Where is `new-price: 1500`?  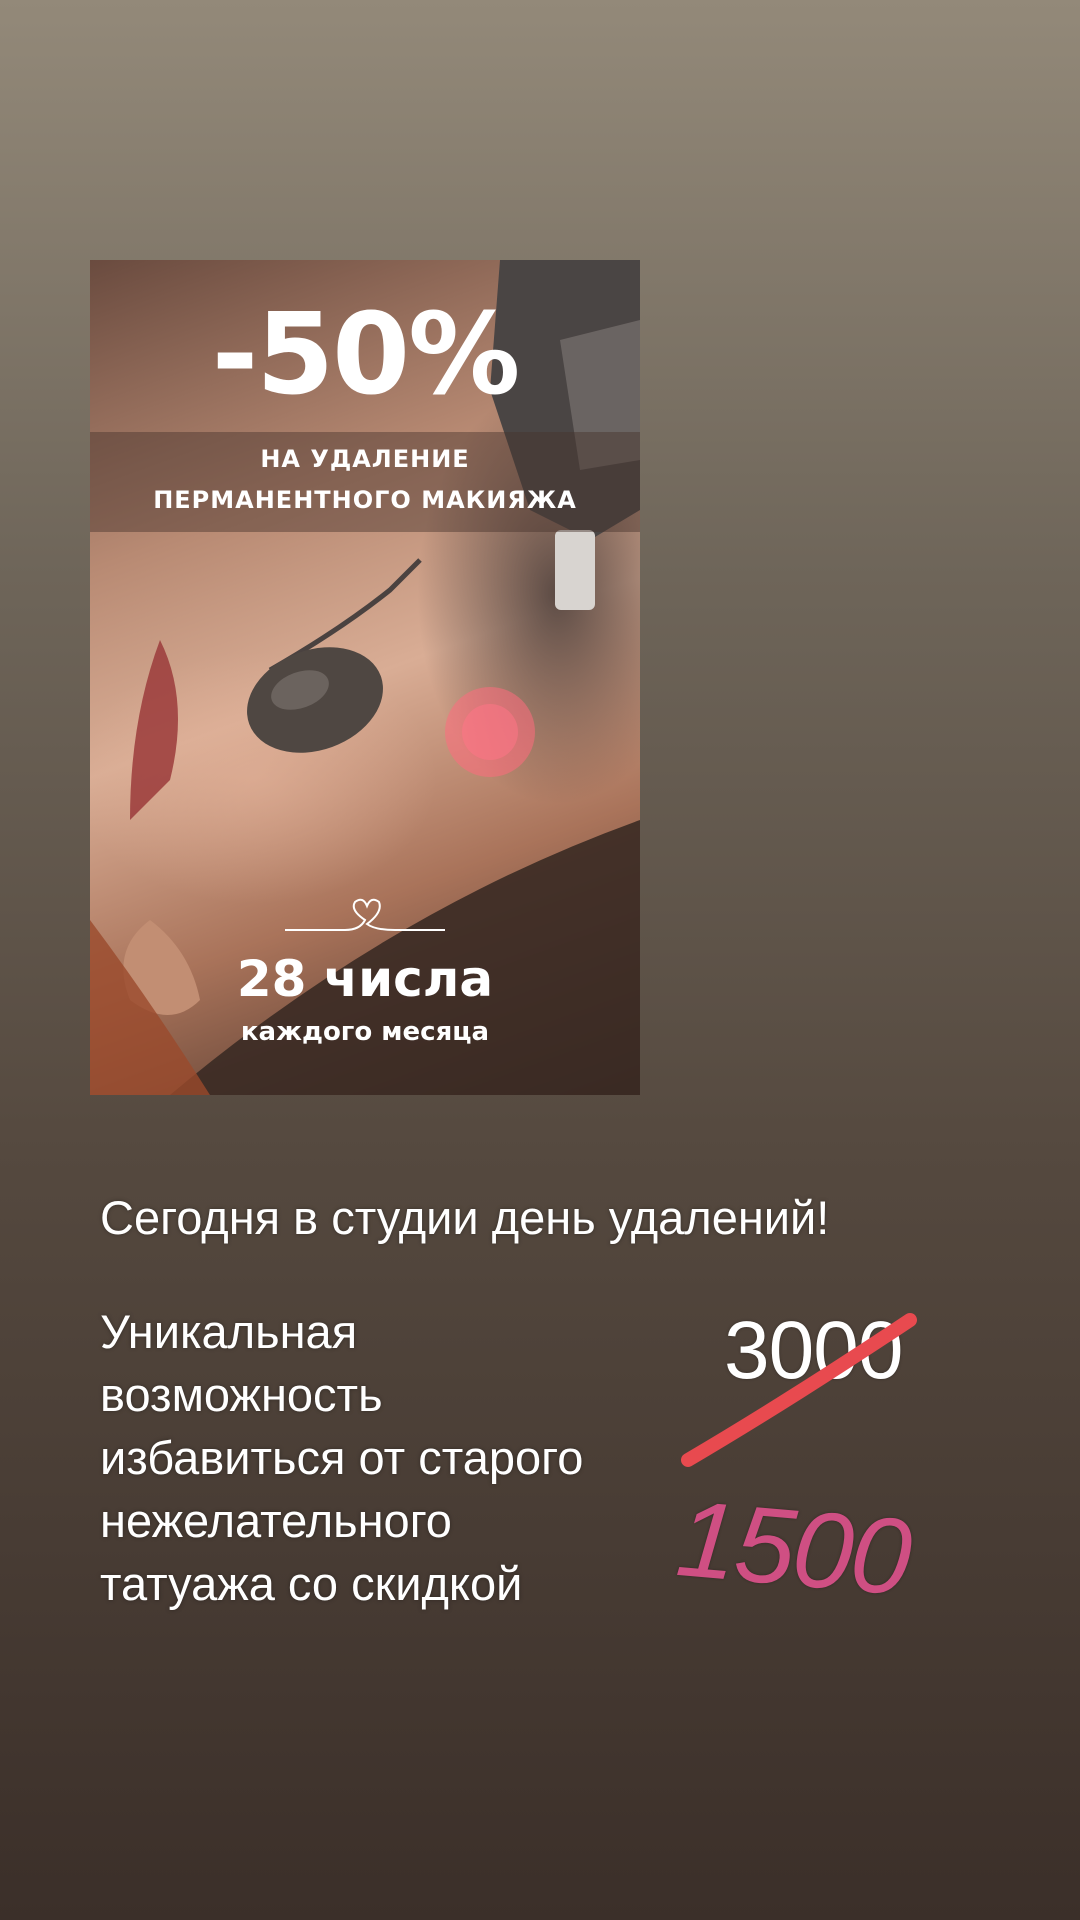
new-price: 1500 is located at coordinates (793, 1547).